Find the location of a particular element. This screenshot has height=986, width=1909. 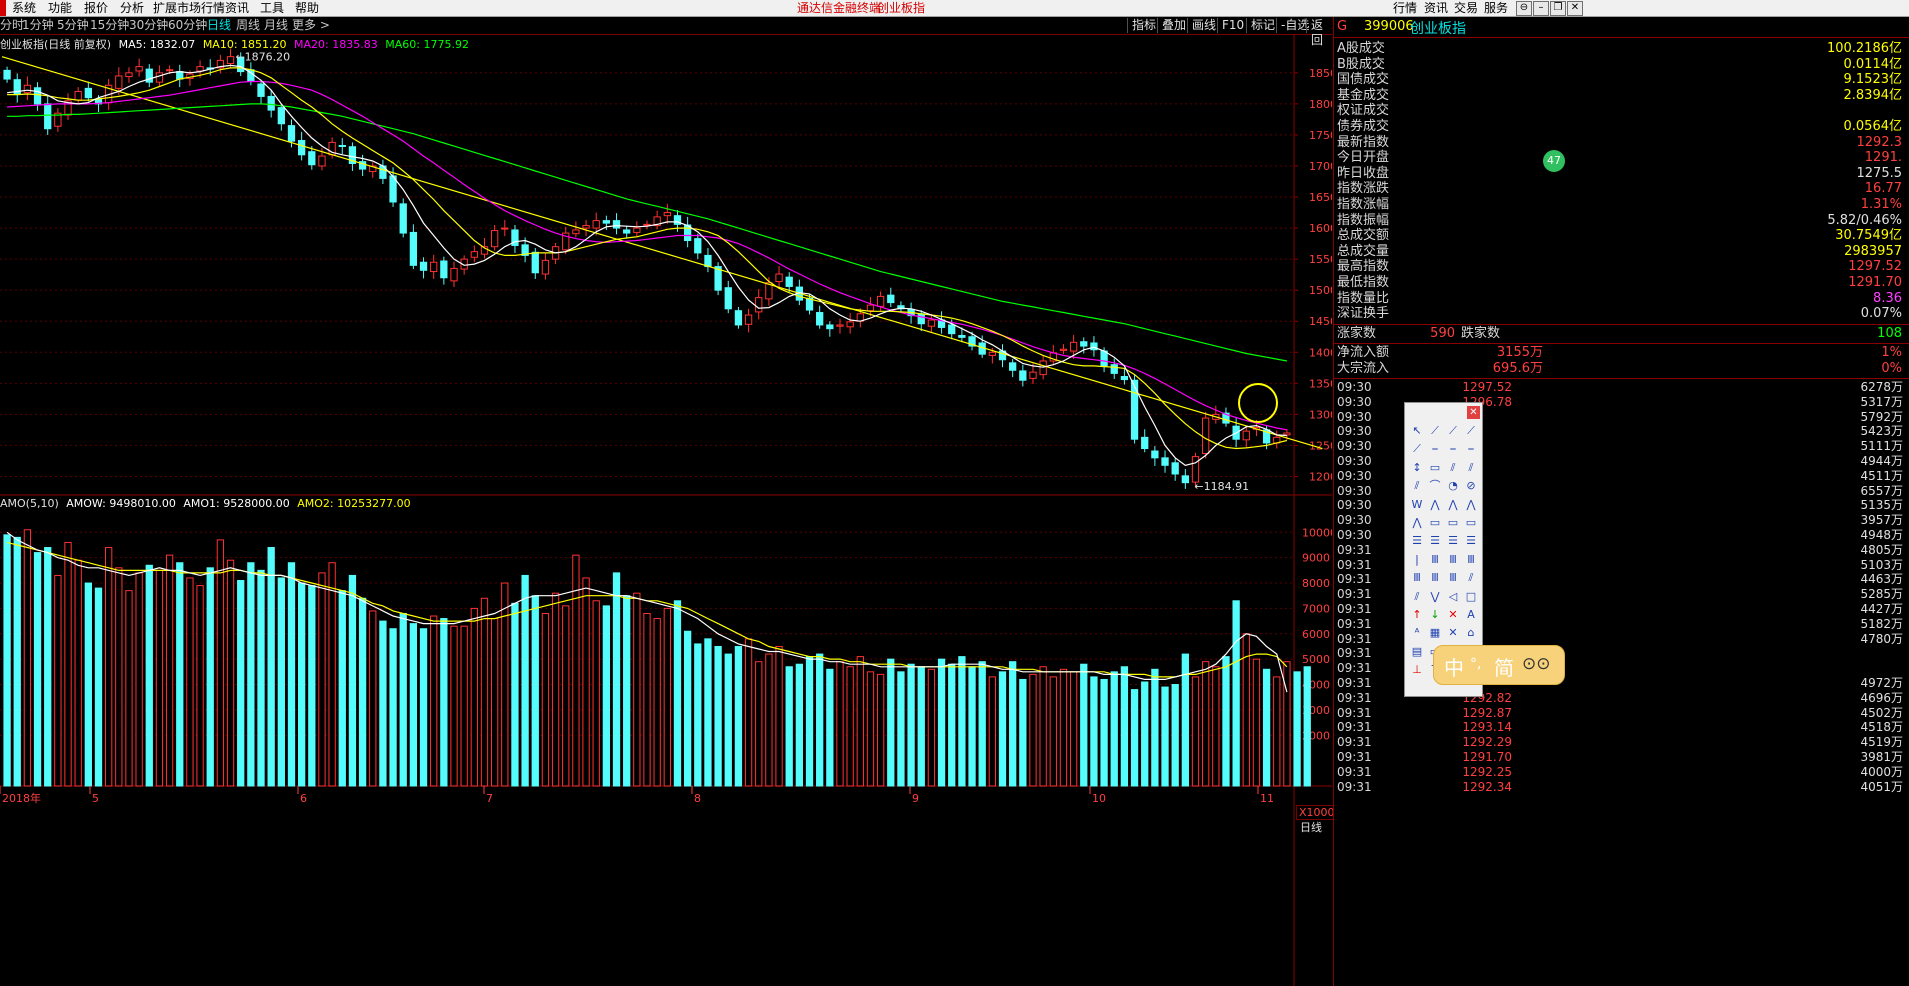

draw-tool-fib-d-icon: ☰ is located at coordinates (1471, 541).